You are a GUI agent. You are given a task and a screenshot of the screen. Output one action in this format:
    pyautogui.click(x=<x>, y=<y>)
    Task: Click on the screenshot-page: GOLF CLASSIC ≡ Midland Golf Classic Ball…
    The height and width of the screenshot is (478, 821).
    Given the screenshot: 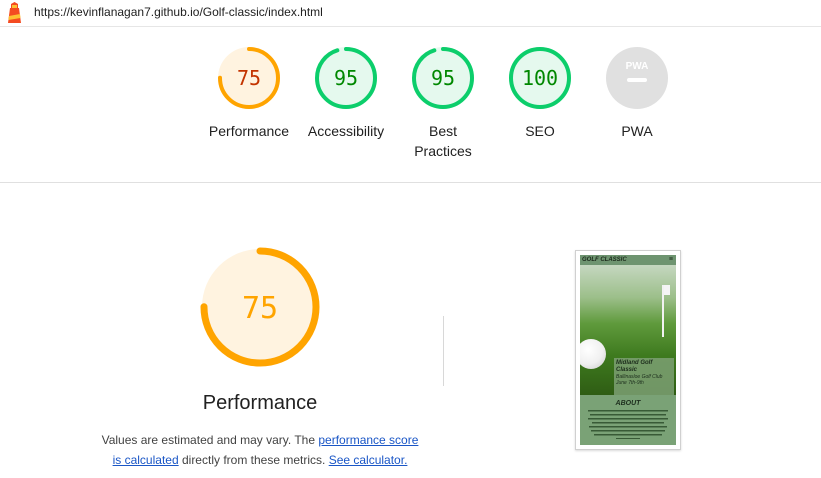 What is the action you would take?
    pyautogui.click(x=628, y=350)
    